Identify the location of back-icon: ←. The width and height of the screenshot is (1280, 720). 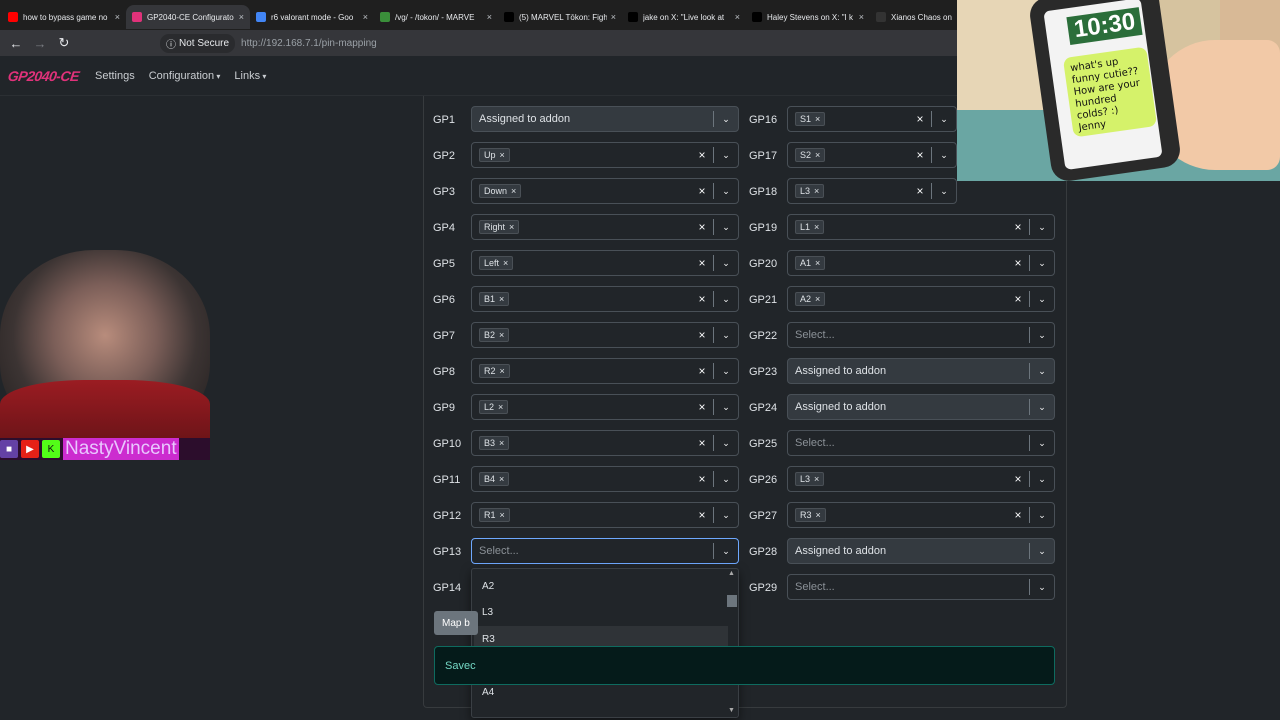
(16, 43).